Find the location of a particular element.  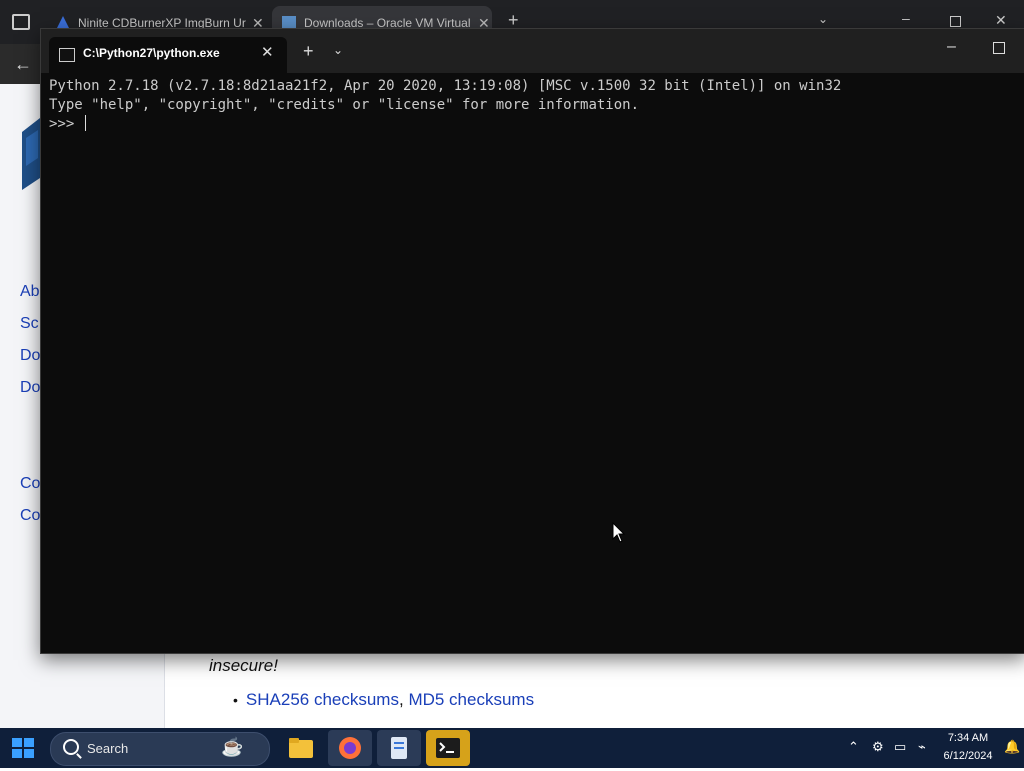

windows-start-icon is located at coordinates (23, 748).